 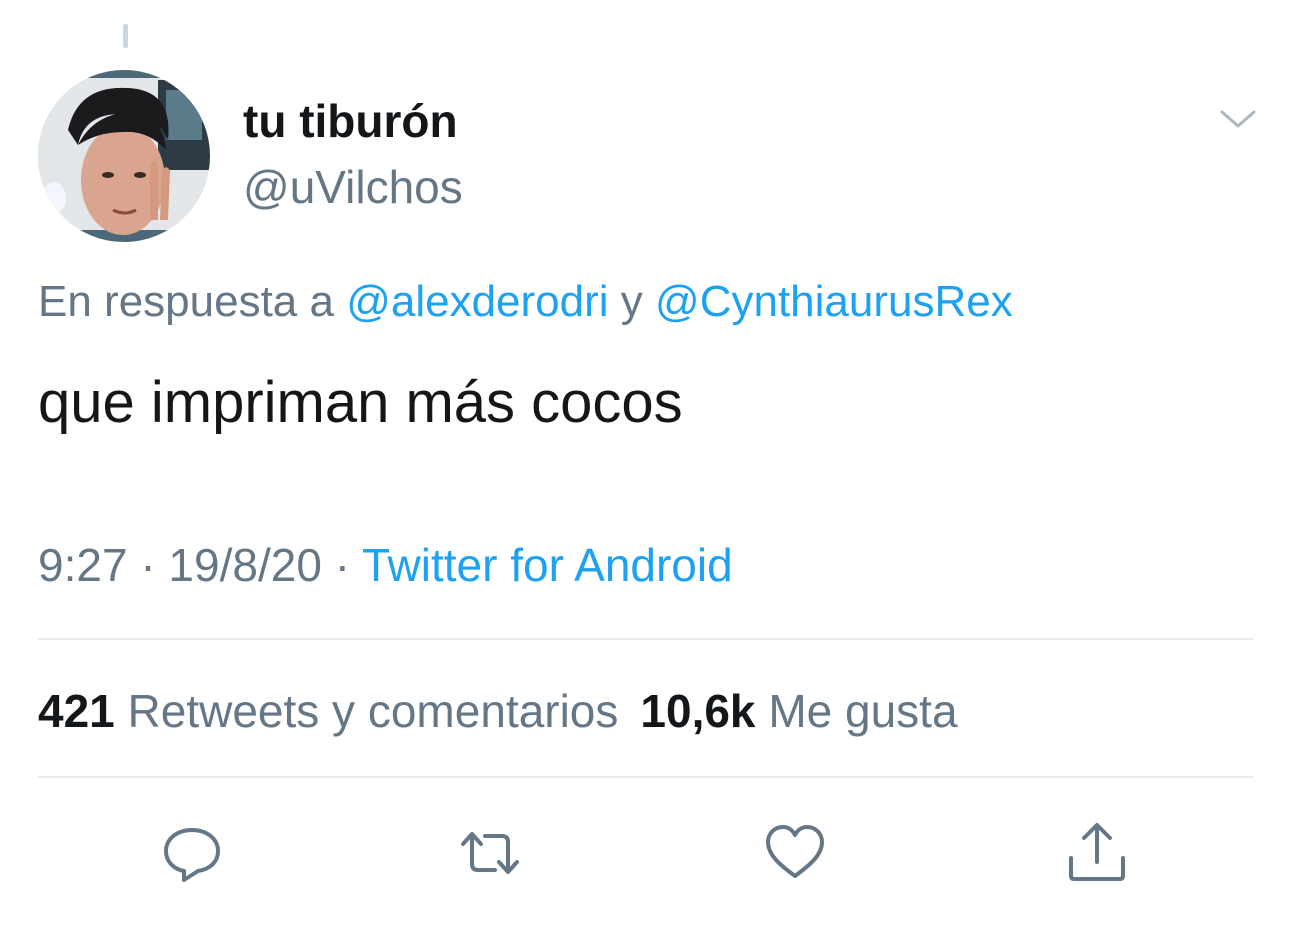 I want to click on tweet-stats: 421 Retweets y comentarios 10,6k Me gusta, so click(x=498, y=711).